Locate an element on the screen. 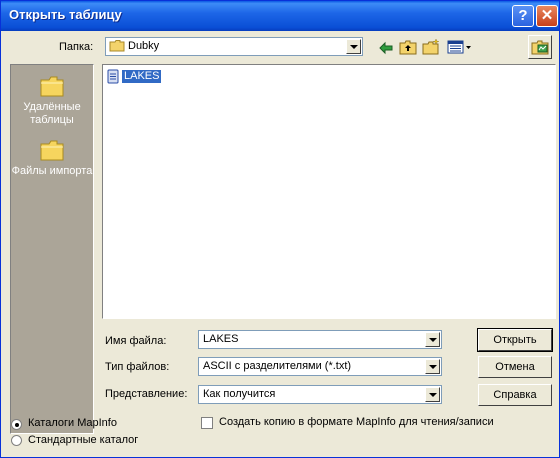 The width and height of the screenshot is (560, 458). view-label: Представление: is located at coordinates (146, 394).